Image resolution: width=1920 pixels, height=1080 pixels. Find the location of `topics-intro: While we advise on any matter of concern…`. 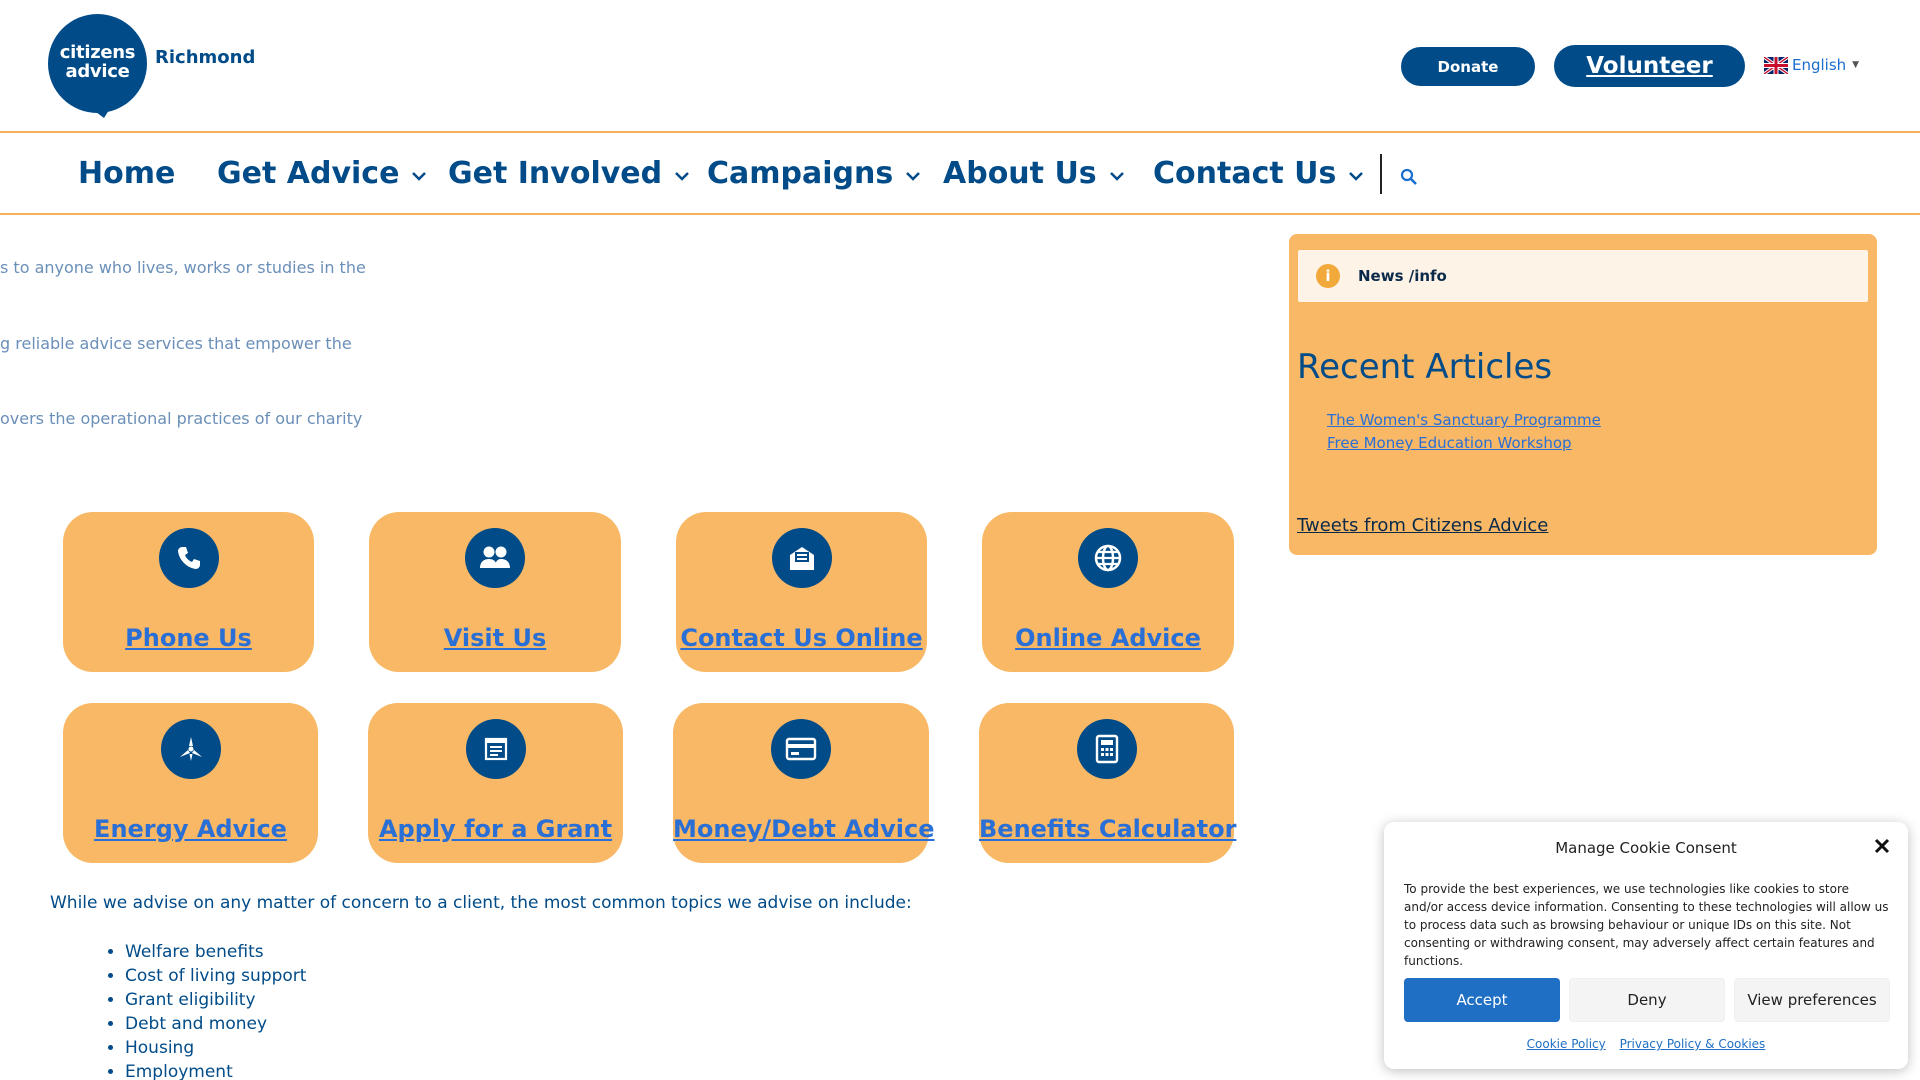

topics-intro: While we advise on any matter of concern… is located at coordinates (481, 903).